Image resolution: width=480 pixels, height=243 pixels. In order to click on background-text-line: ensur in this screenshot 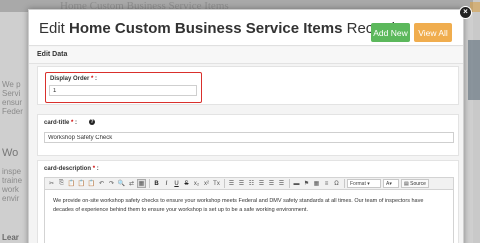, I will do `click(12, 102)`.